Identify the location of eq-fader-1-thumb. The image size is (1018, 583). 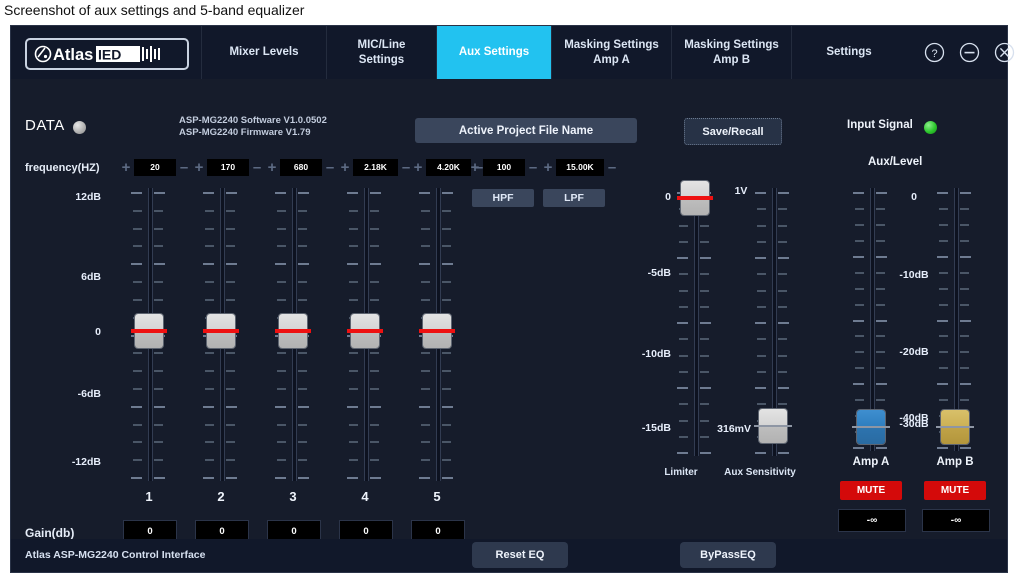
(149, 331).